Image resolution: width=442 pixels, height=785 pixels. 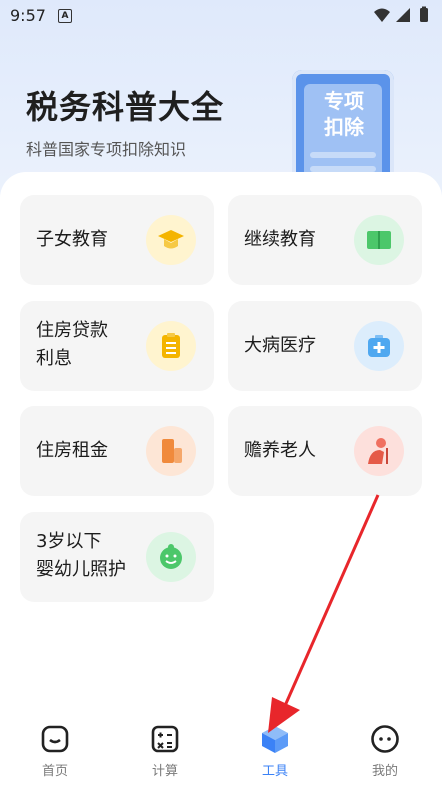 I want to click on illustration-text-line2: 扣除, so click(x=344, y=127).